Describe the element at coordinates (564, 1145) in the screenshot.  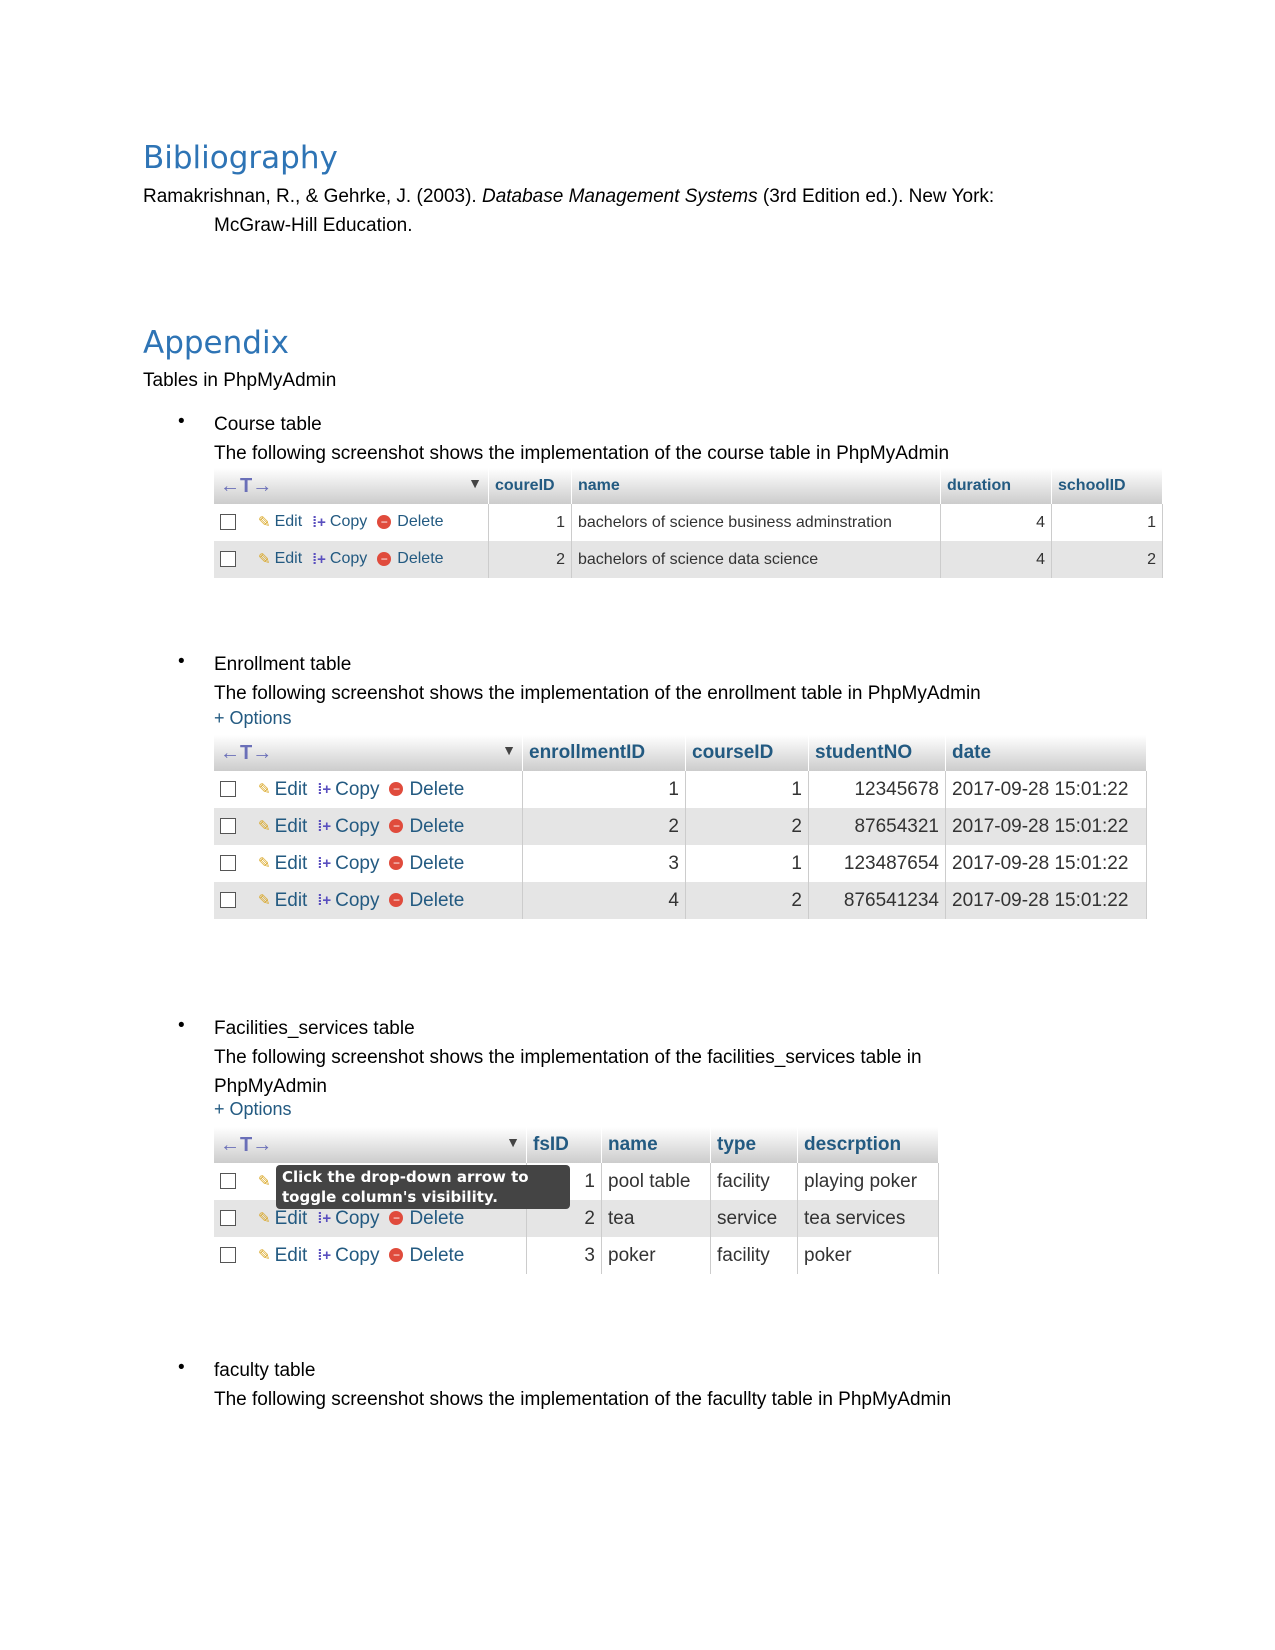
I see `column-header: fsID` at that location.